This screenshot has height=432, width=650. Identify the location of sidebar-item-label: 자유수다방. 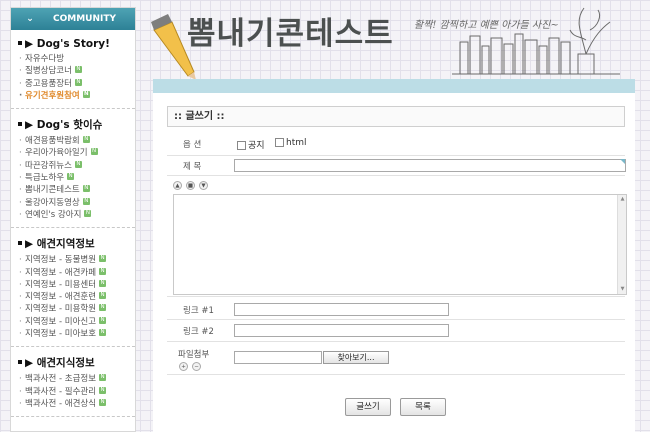
(45, 59).